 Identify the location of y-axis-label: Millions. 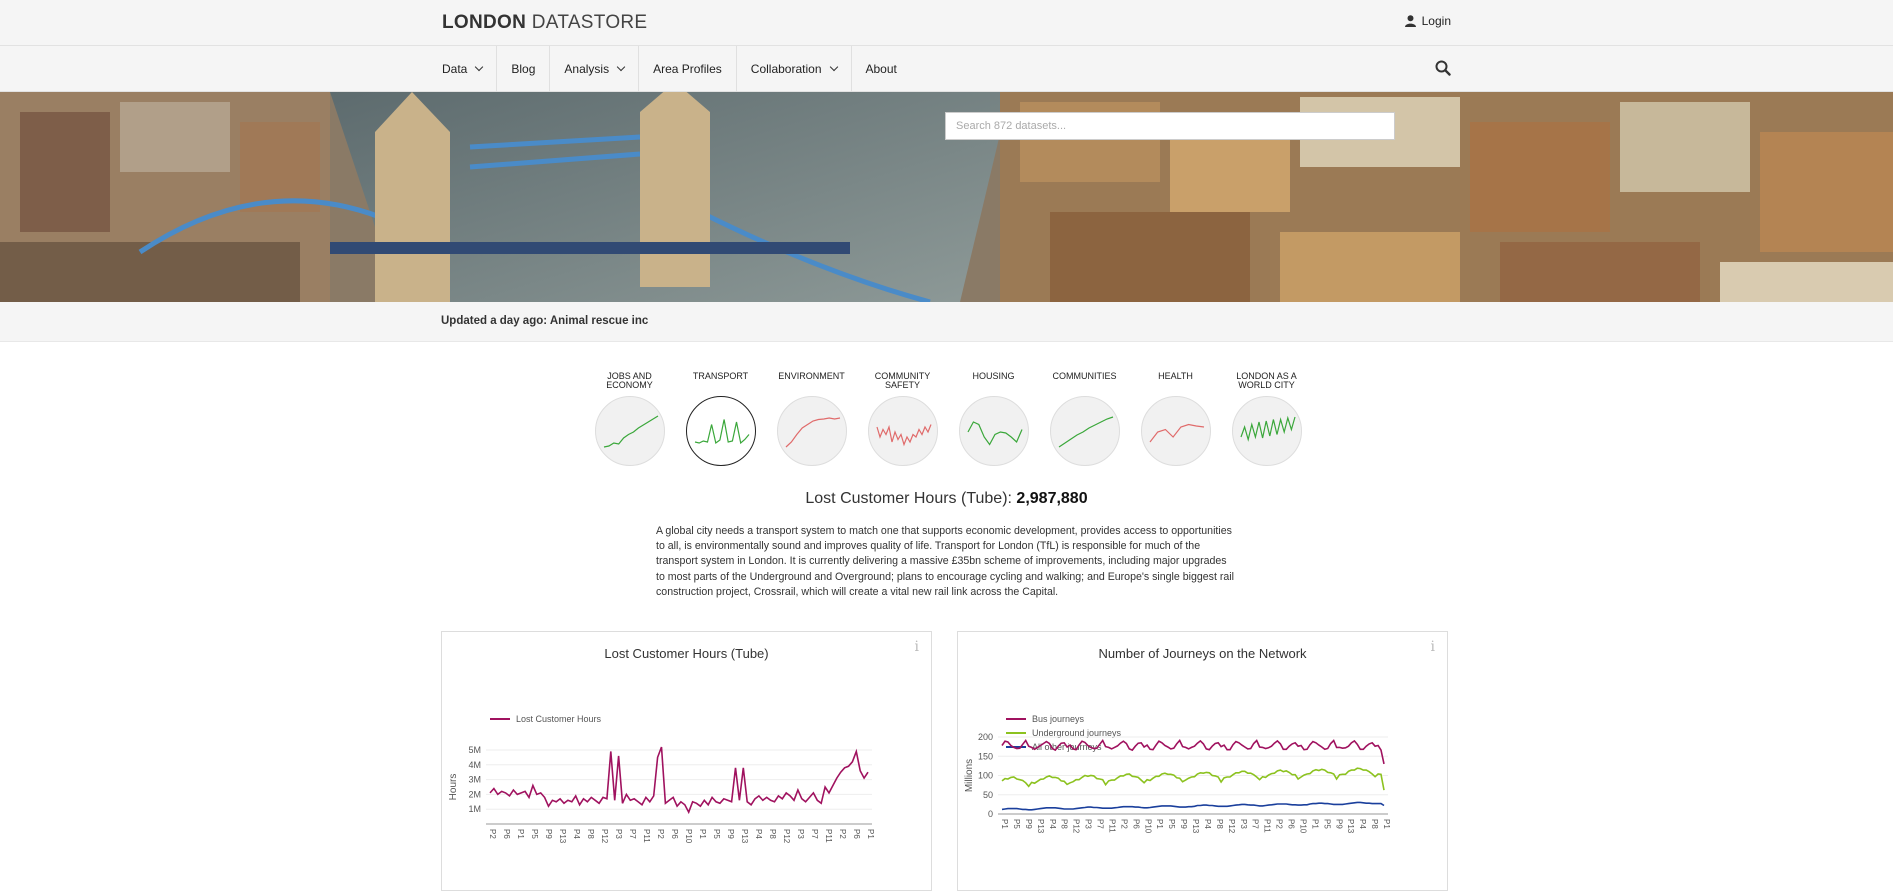
(969, 775).